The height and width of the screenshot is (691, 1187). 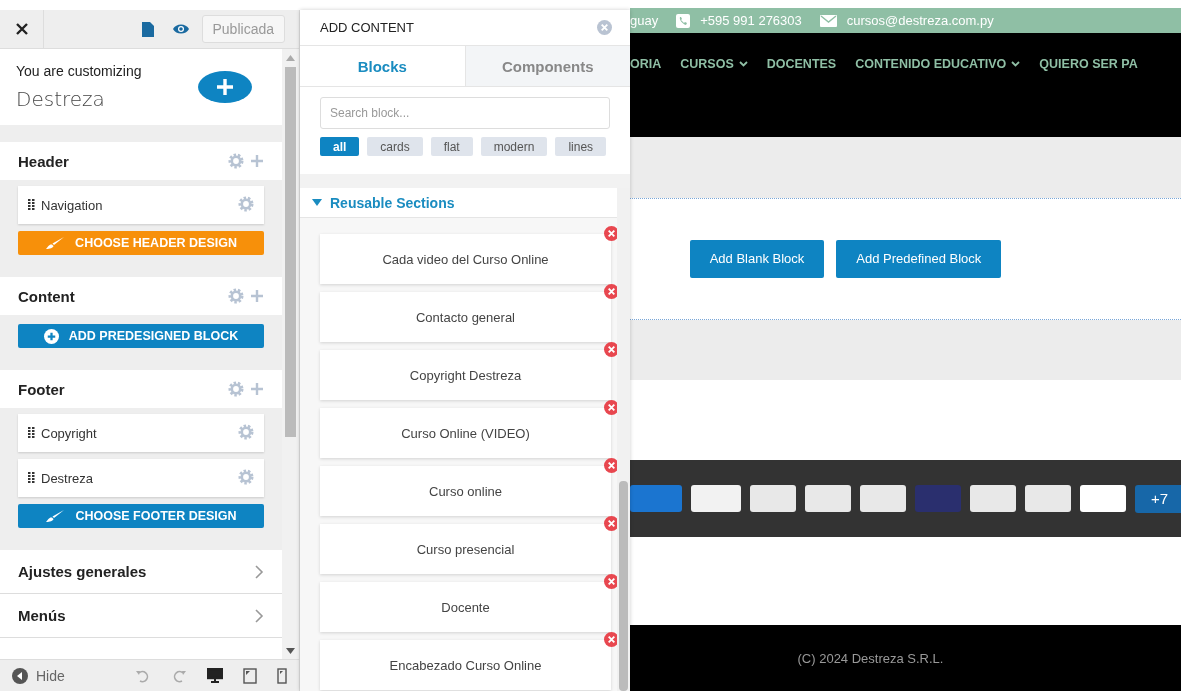 I want to click on tab: Blocks, so click(x=383, y=66).